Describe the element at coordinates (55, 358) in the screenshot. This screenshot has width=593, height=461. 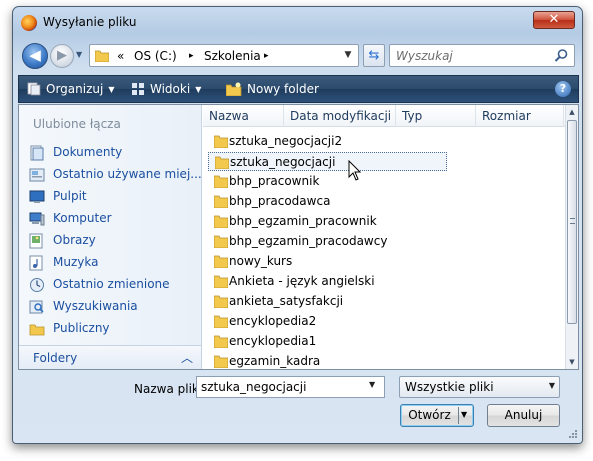
I see `folders-label: Foldery` at that location.